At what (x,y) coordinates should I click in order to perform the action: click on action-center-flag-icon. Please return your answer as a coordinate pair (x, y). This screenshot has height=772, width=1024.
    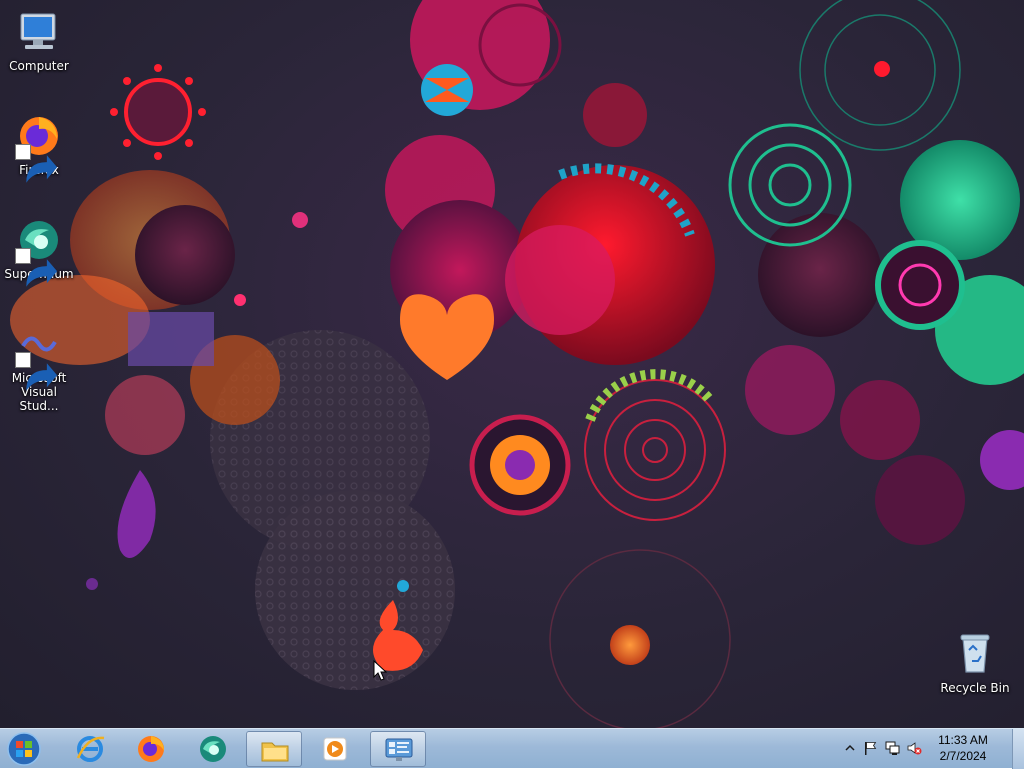
    Looking at the image, I should click on (870, 748).